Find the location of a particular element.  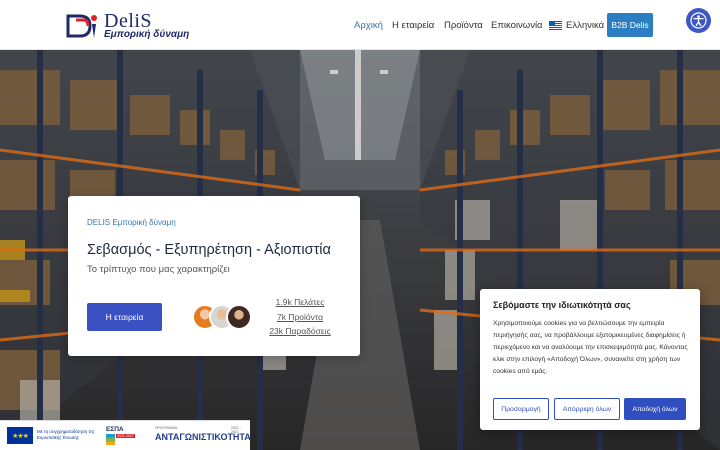

nav-company-link: Η εταιρεία is located at coordinates (413, 25).